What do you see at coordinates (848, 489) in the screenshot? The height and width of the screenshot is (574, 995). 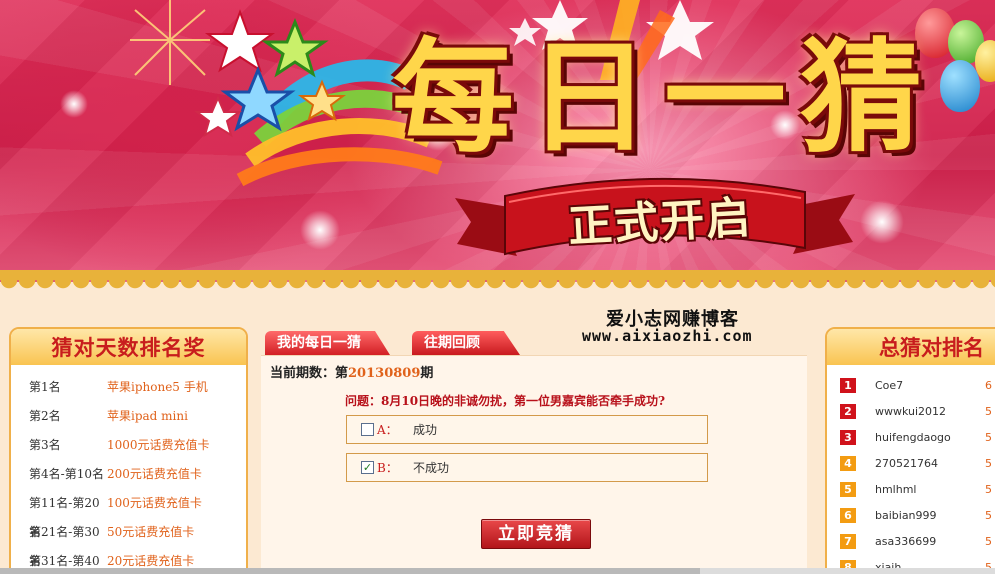 I see `rank-badge: 5` at bounding box center [848, 489].